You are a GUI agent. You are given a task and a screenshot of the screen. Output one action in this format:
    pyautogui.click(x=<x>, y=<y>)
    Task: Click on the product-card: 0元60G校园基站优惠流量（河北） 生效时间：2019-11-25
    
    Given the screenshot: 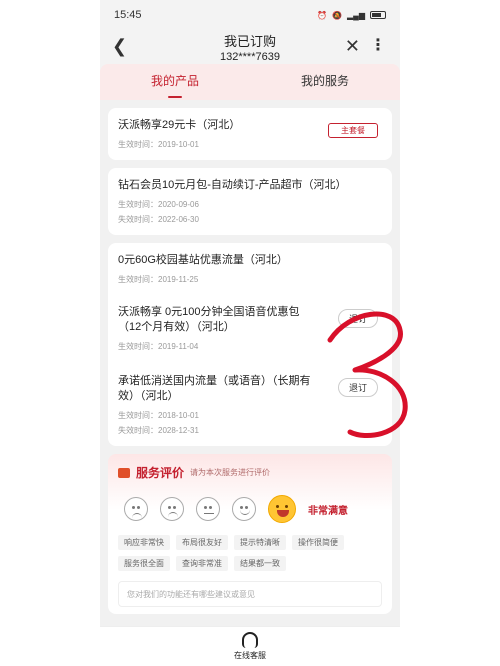 What is the action you would take?
    pyautogui.click(x=250, y=268)
    